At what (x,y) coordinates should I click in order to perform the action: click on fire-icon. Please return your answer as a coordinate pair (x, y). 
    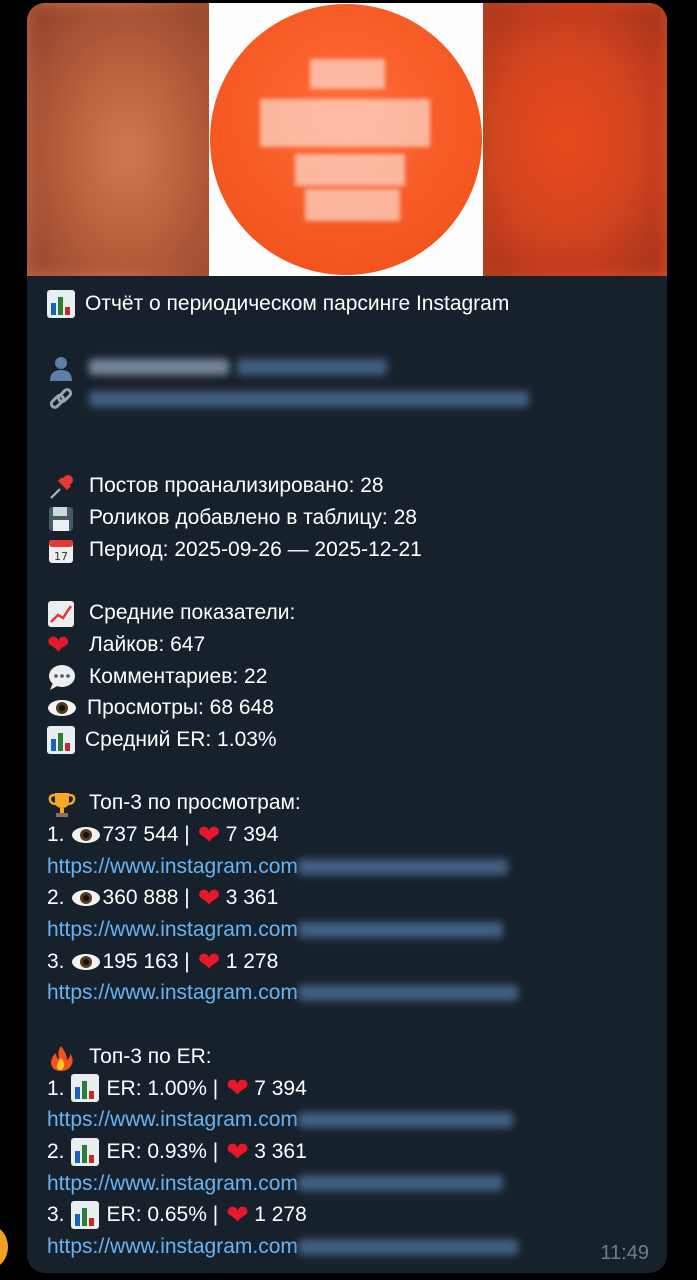
    Looking at the image, I should click on (63, 1057).